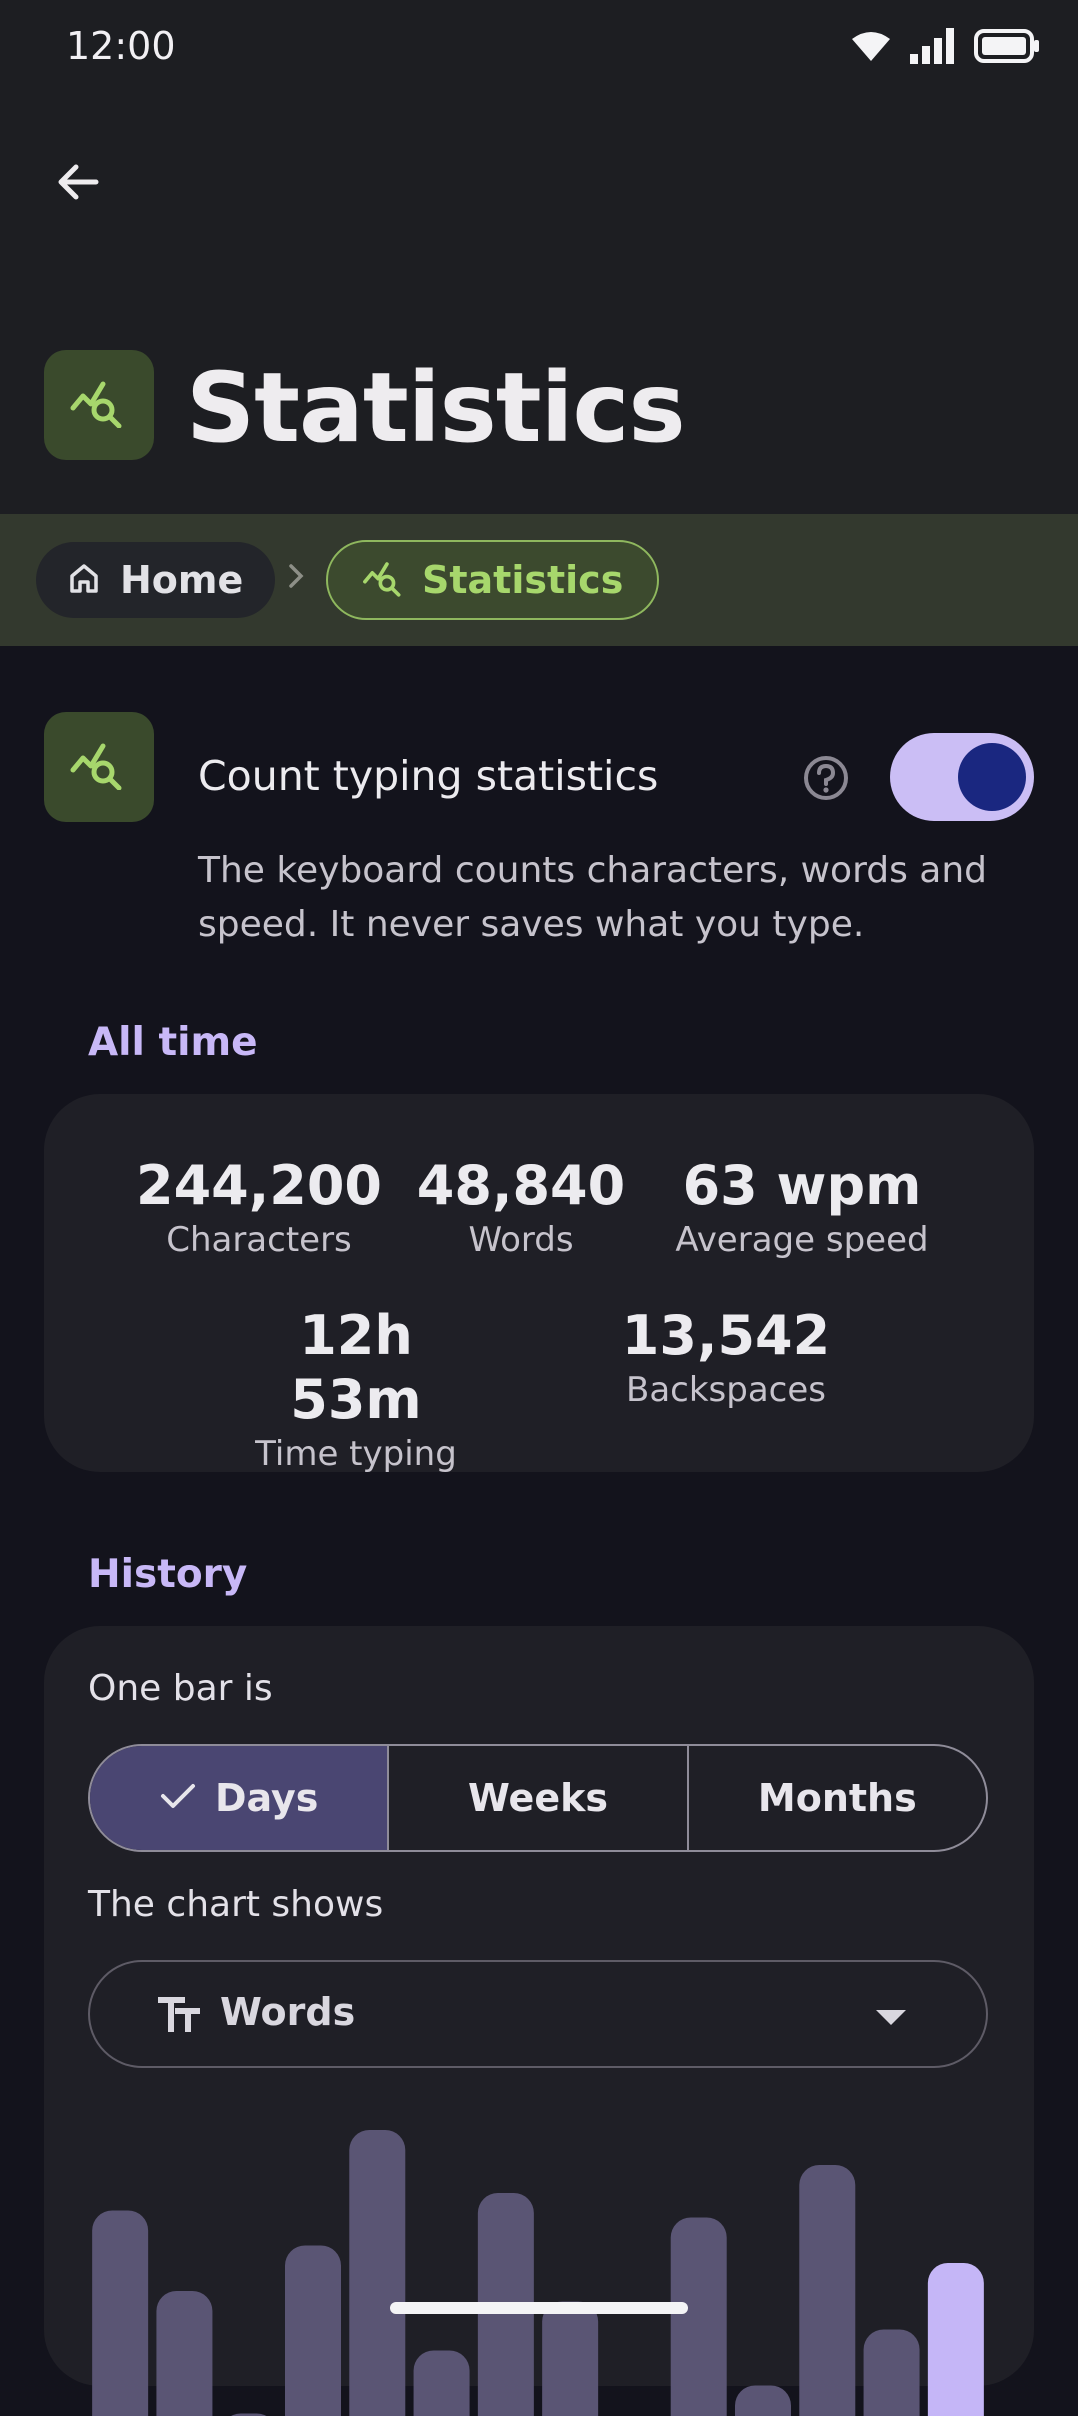  I want to click on title-icon-box, so click(99, 405).